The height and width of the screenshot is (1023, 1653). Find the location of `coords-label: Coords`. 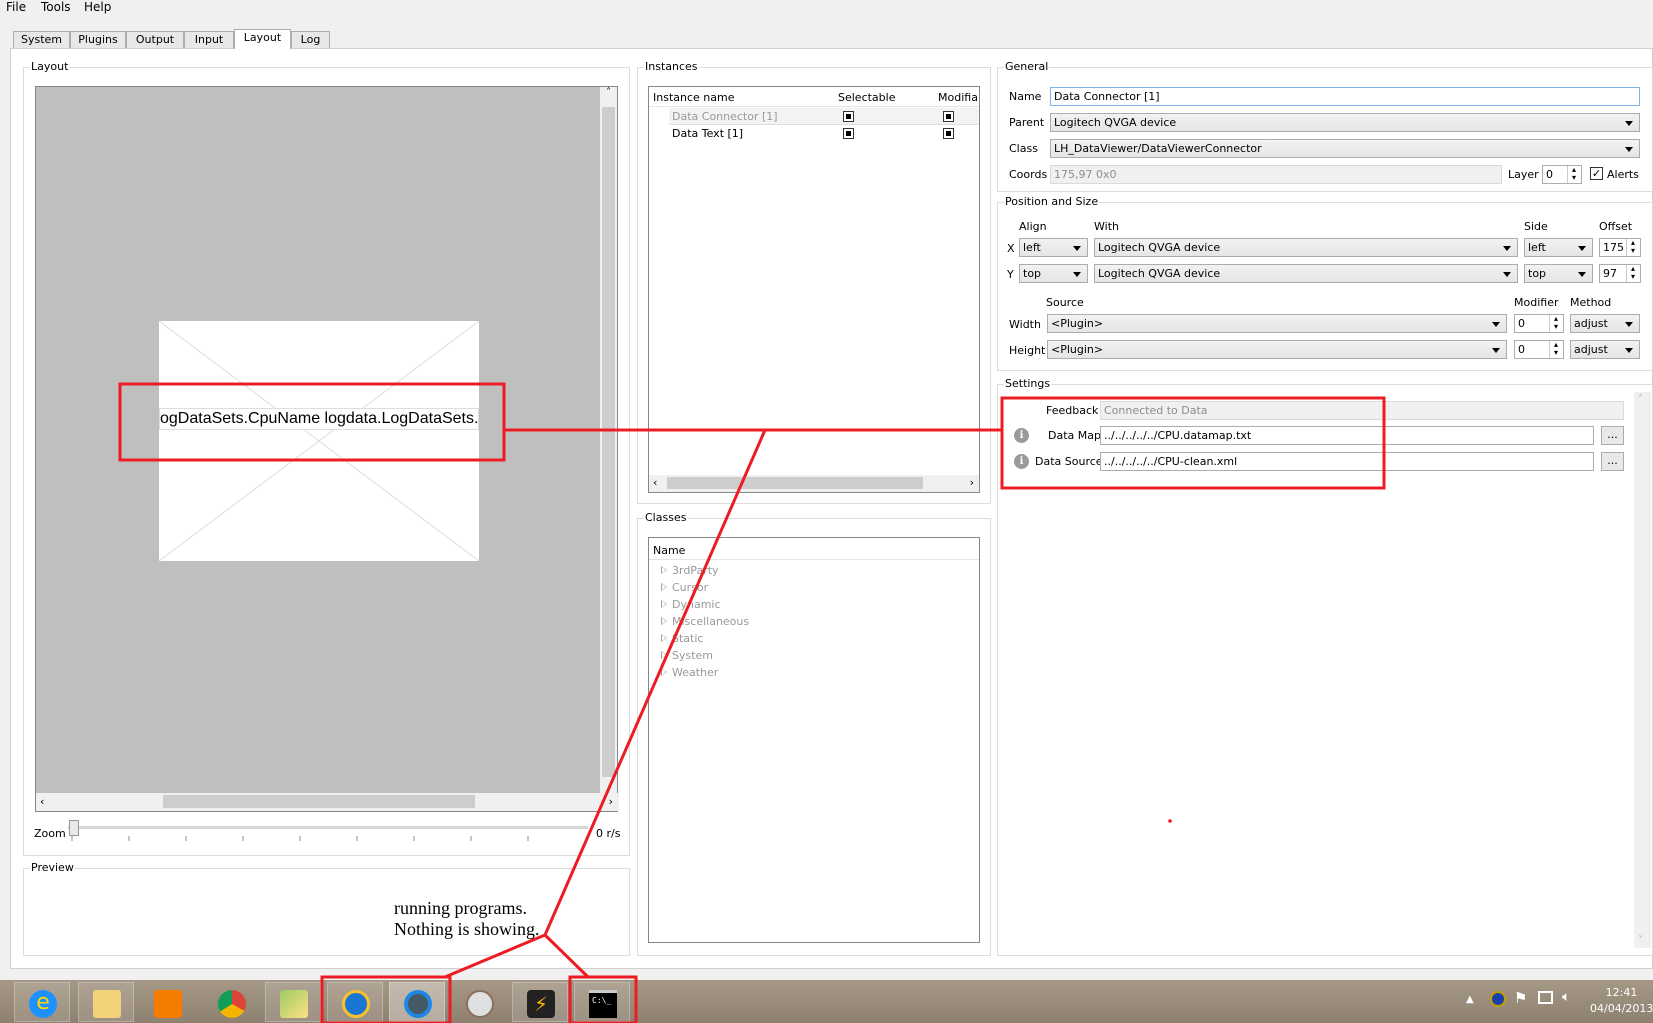

coords-label: Coords is located at coordinates (1028, 174).